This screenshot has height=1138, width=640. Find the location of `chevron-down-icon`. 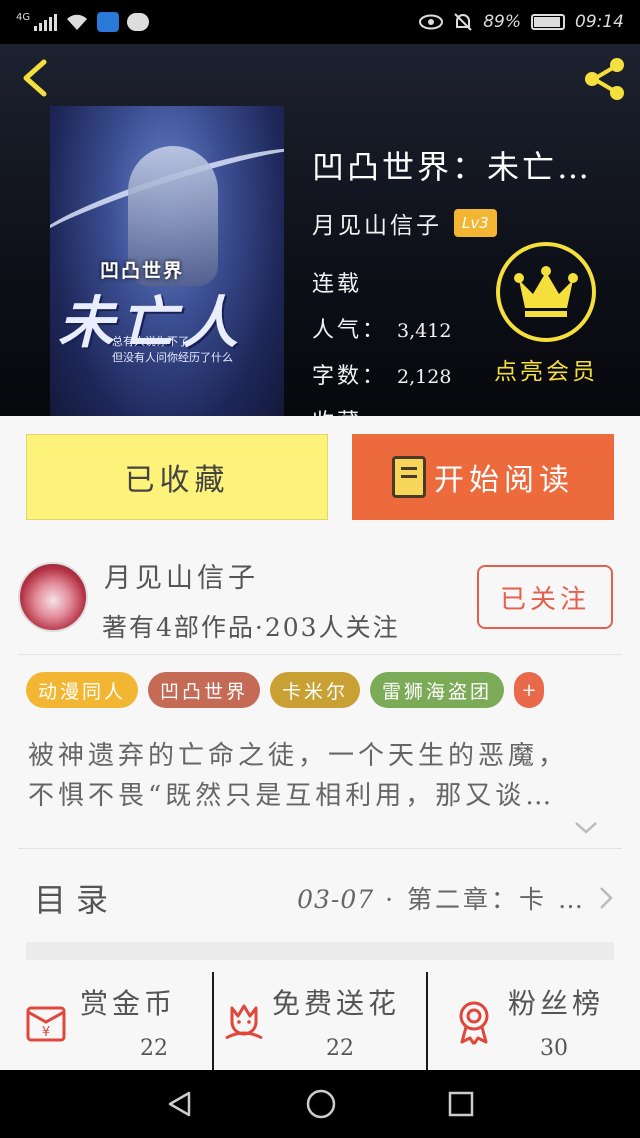

chevron-down-icon is located at coordinates (586, 828).